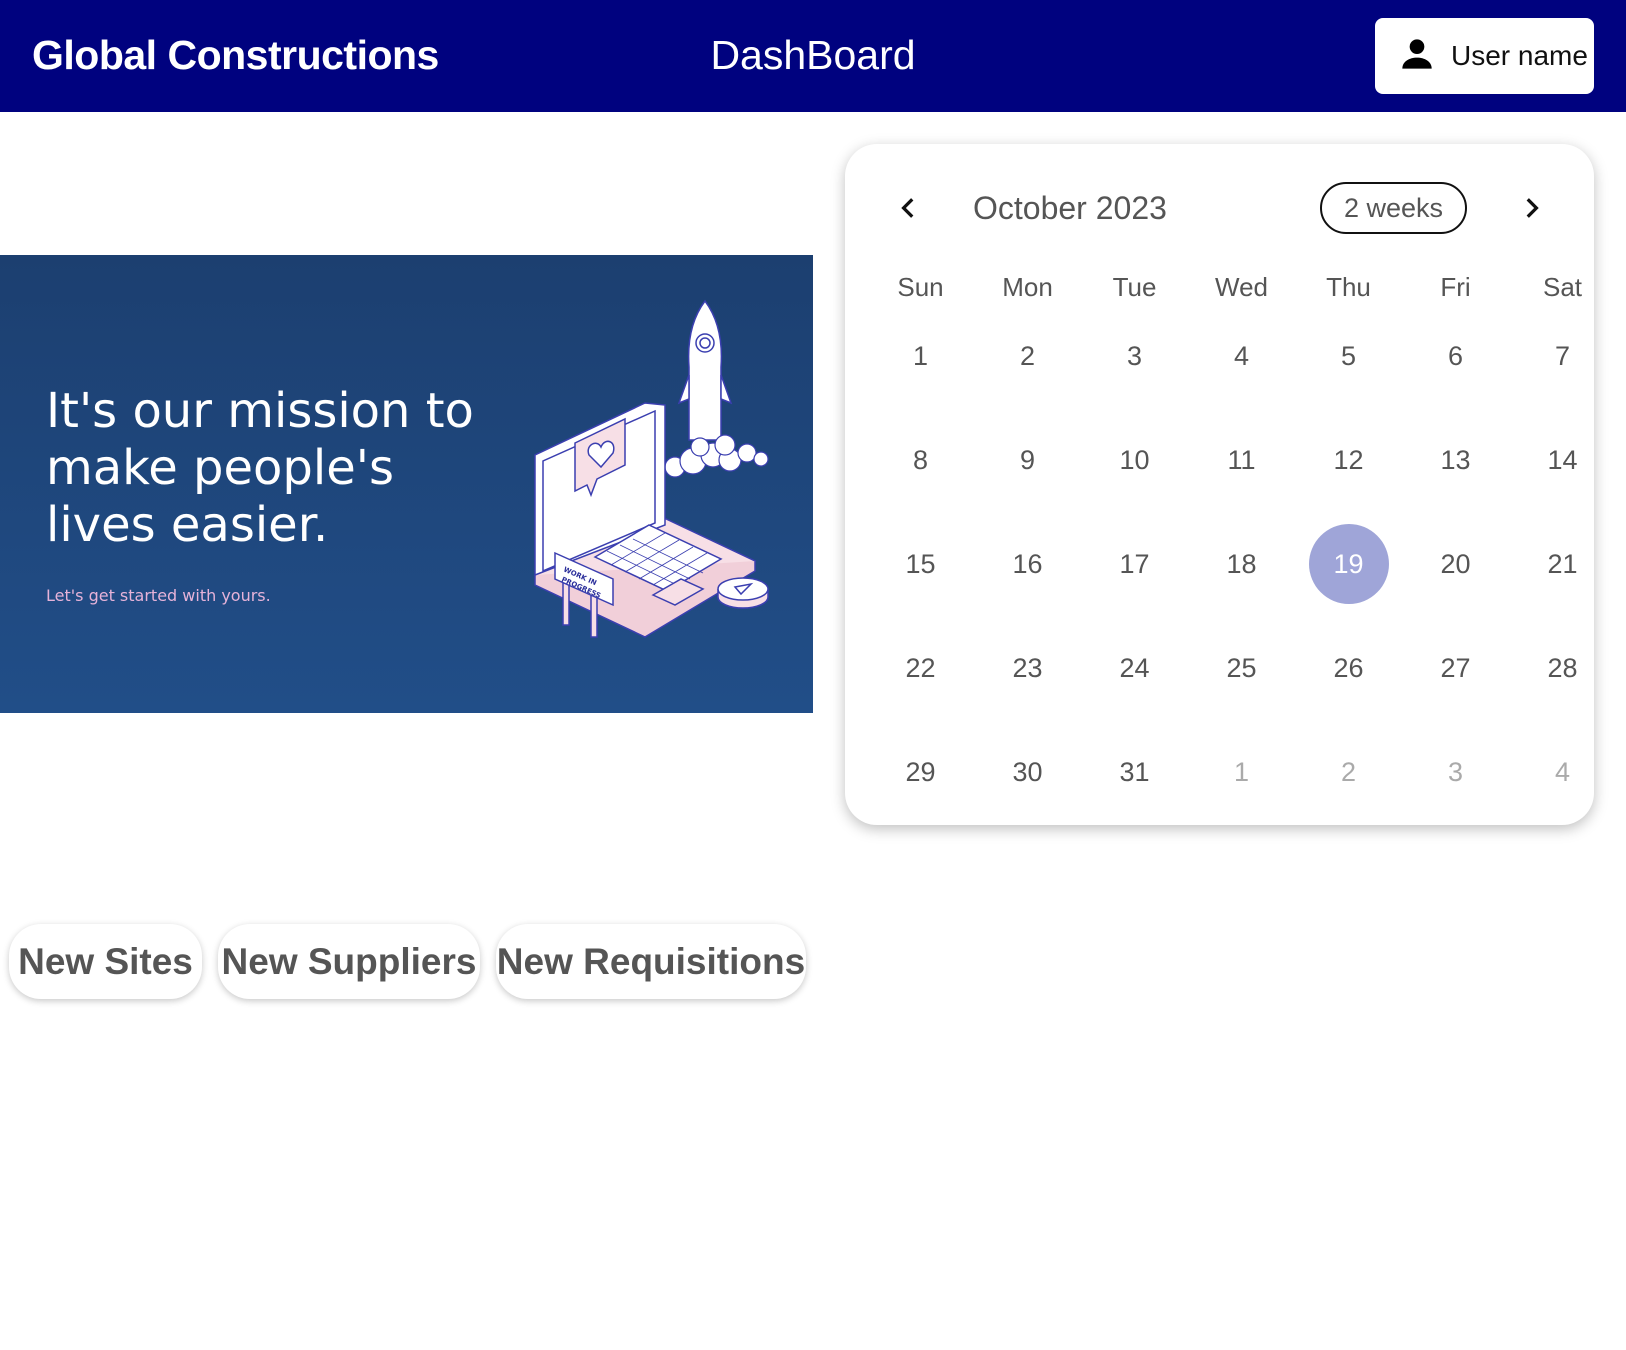  What do you see at coordinates (1456, 668) in the screenshot?
I see `calendar-day: 27` at bounding box center [1456, 668].